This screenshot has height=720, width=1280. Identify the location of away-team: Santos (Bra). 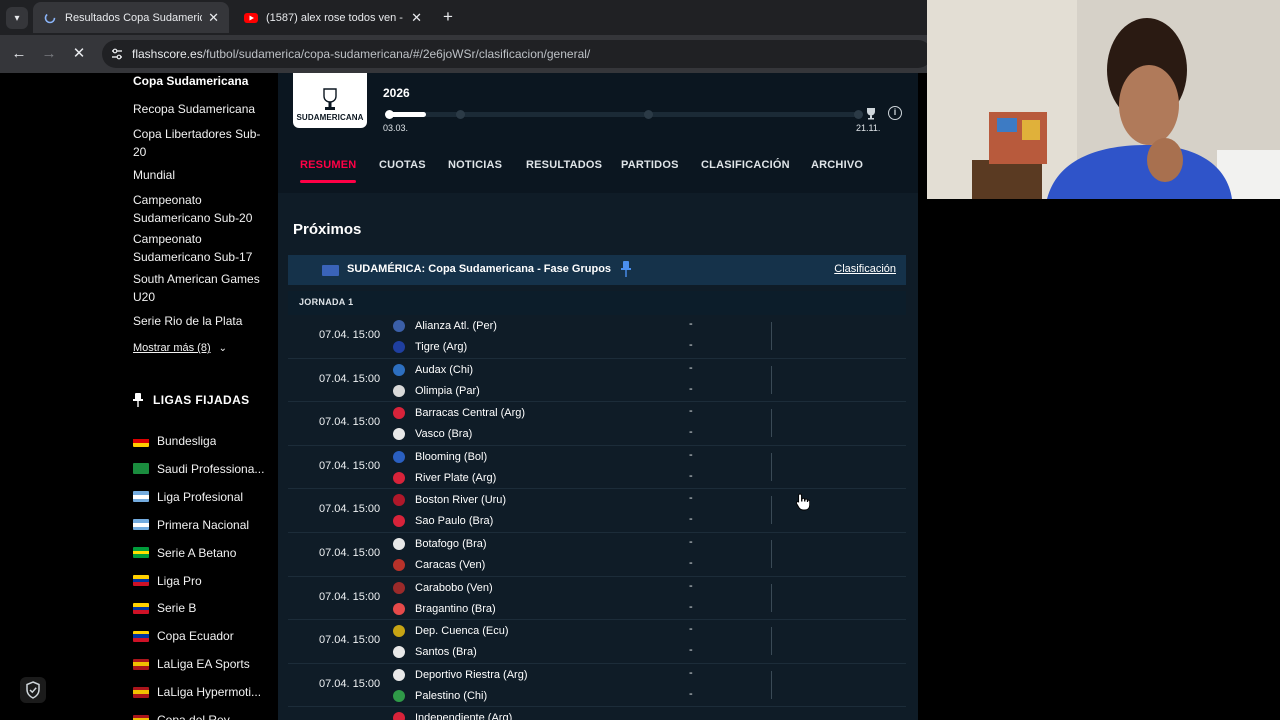
(435, 652).